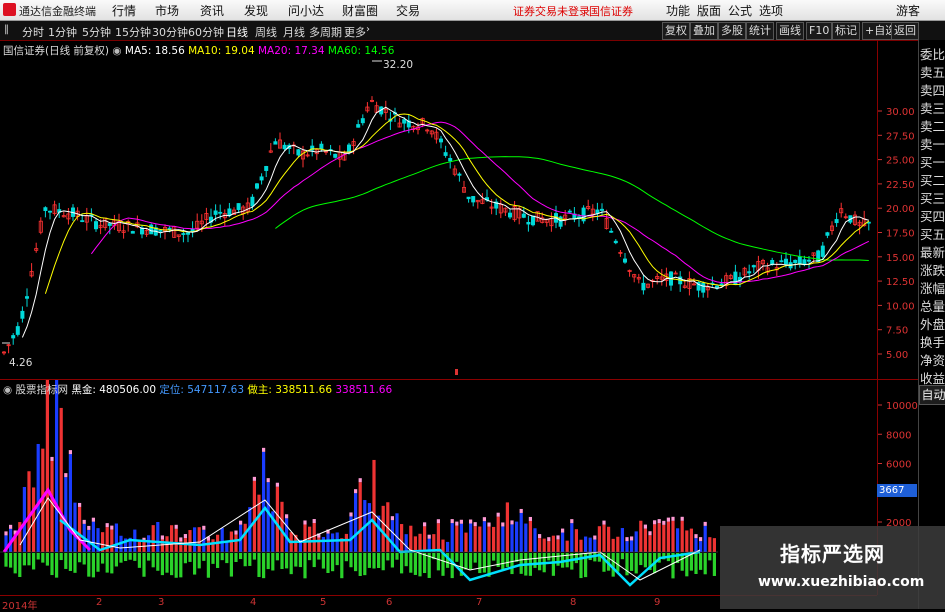  Describe the element at coordinates (116, 51) in the screenshot. I see `legend-circle-icon: ◉` at that location.